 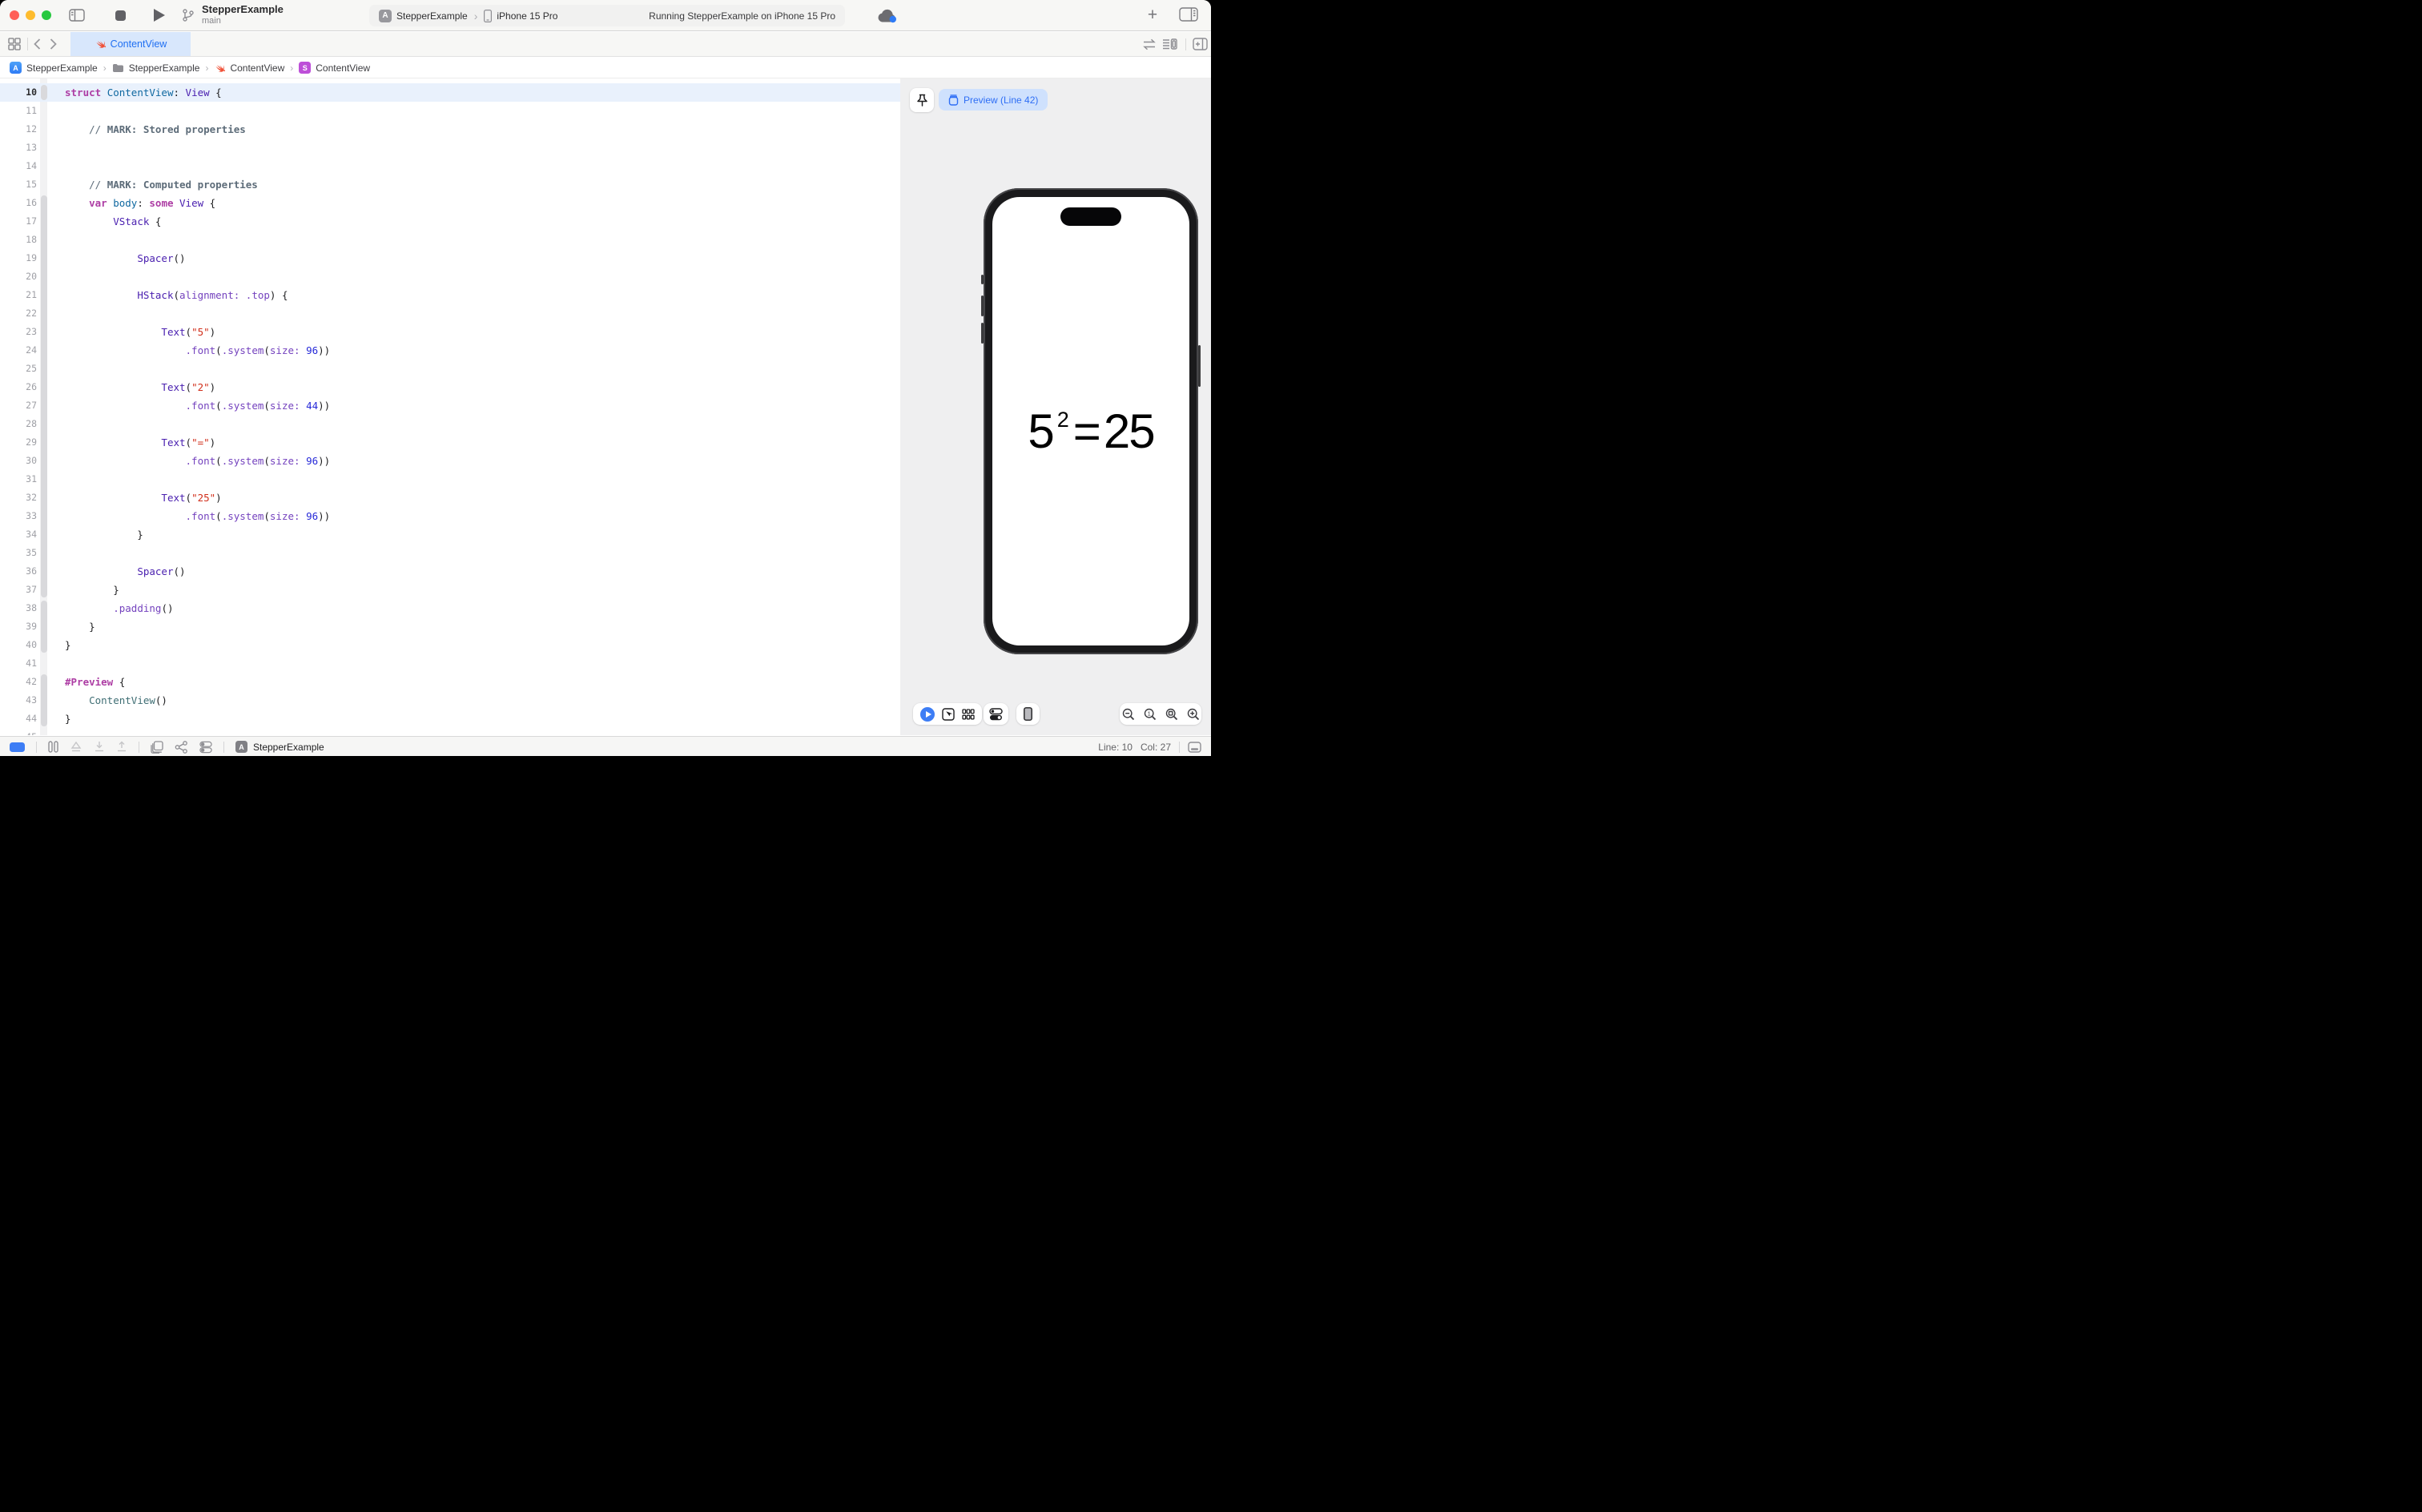 What do you see at coordinates (18, 498) in the screenshot?
I see `line-number: 32` at bounding box center [18, 498].